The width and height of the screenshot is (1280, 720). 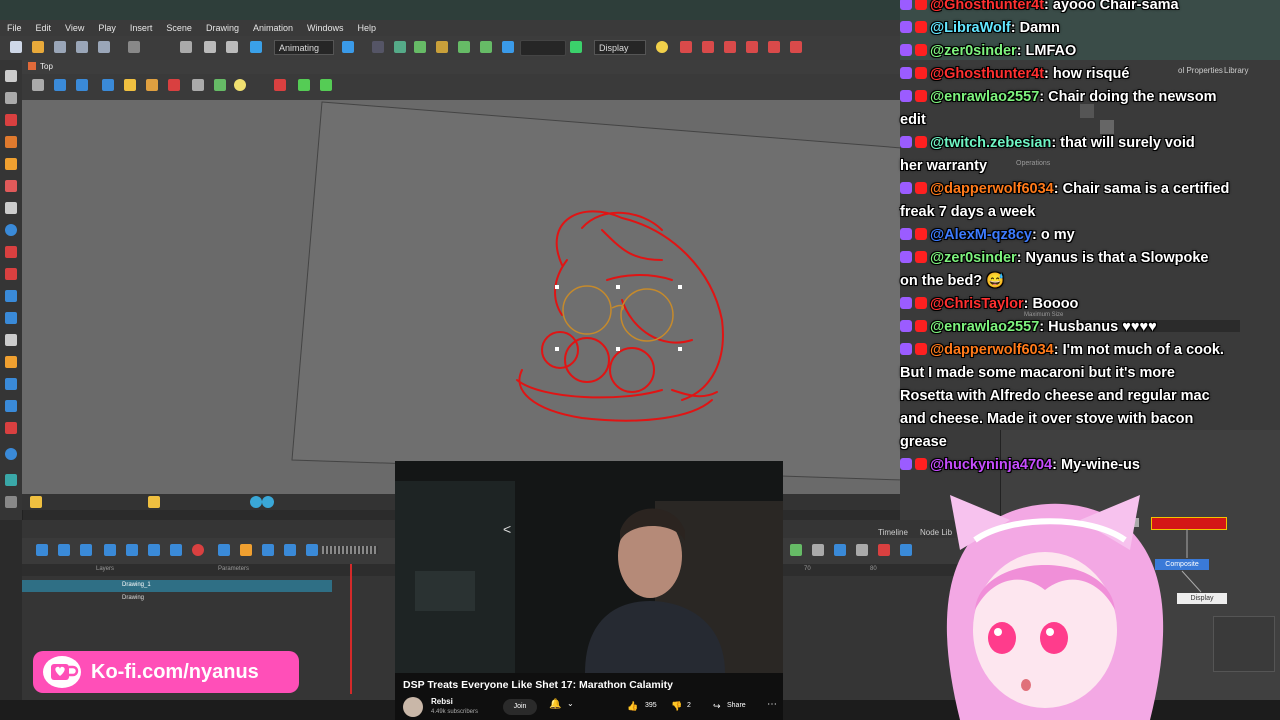 I want to click on dropper-tool-icon, so click(x=11, y=296).